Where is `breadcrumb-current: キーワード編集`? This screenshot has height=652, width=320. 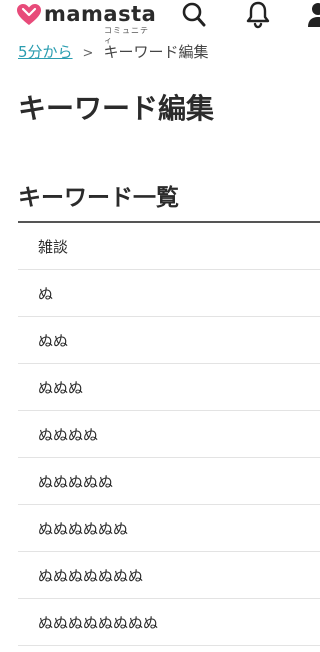 breadcrumb-current: キーワード編集 is located at coordinates (156, 52).